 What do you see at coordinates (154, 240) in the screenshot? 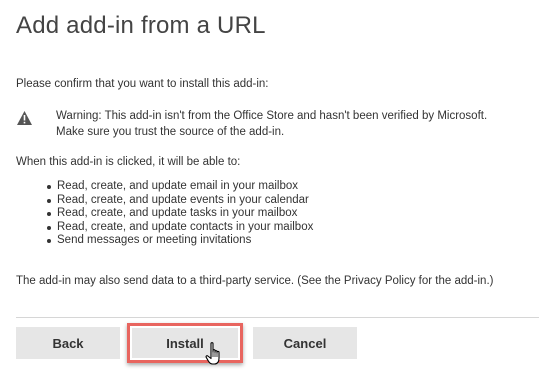
I see `permission-text: Send messages or meeting invitations` at bounding box center [154, 240].